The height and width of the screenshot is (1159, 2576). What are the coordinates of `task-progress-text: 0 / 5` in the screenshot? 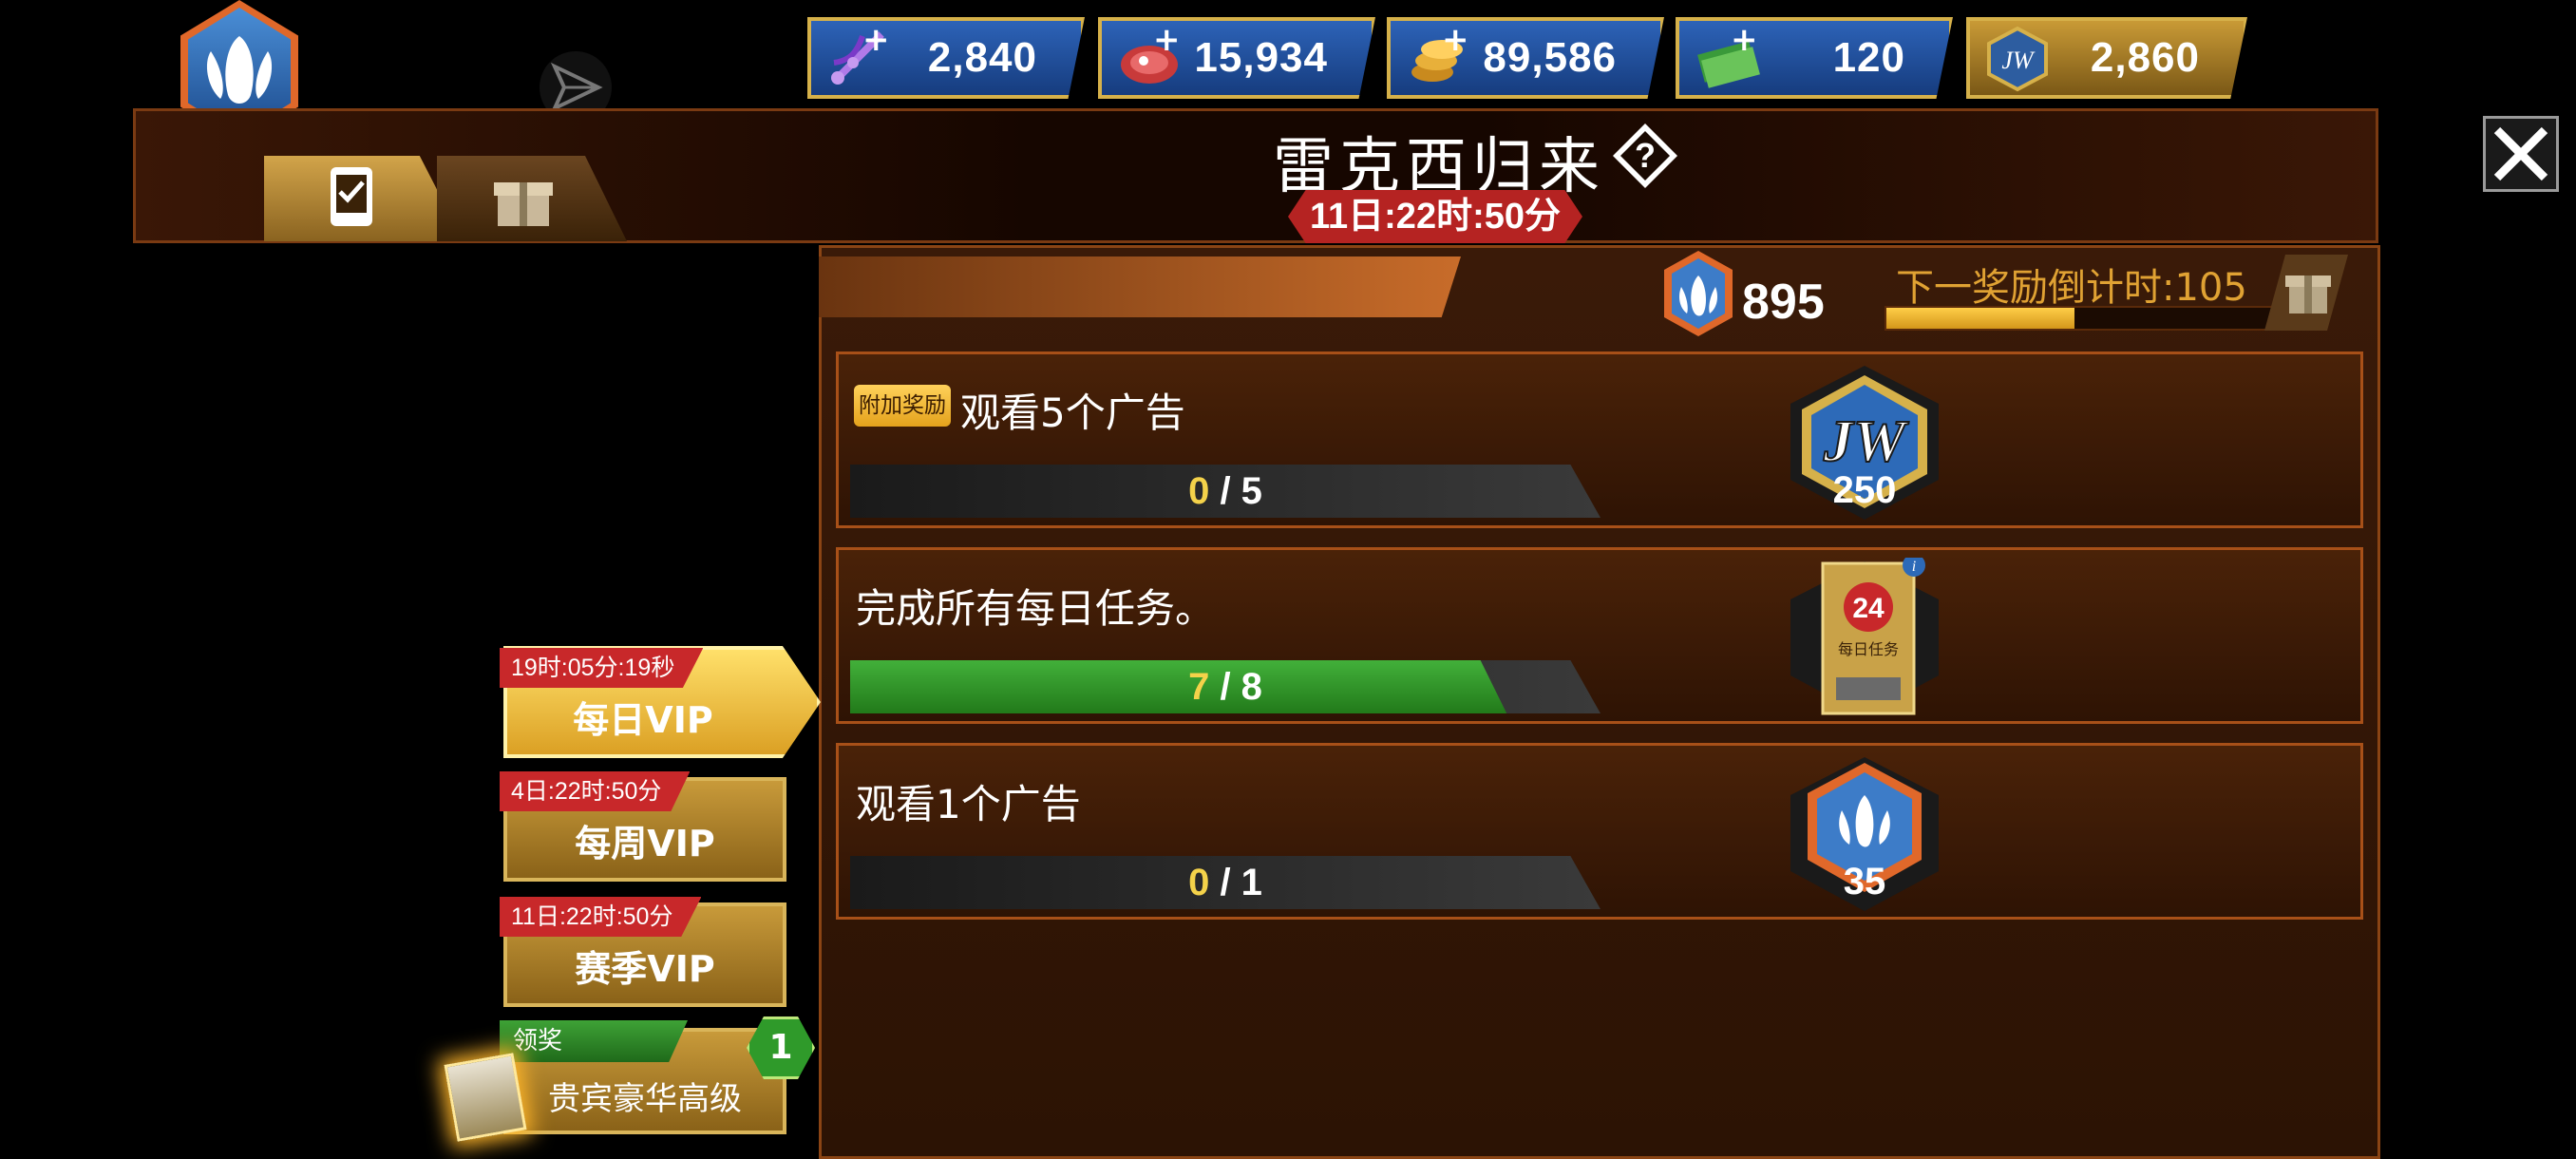 It's located at (1225, 491).